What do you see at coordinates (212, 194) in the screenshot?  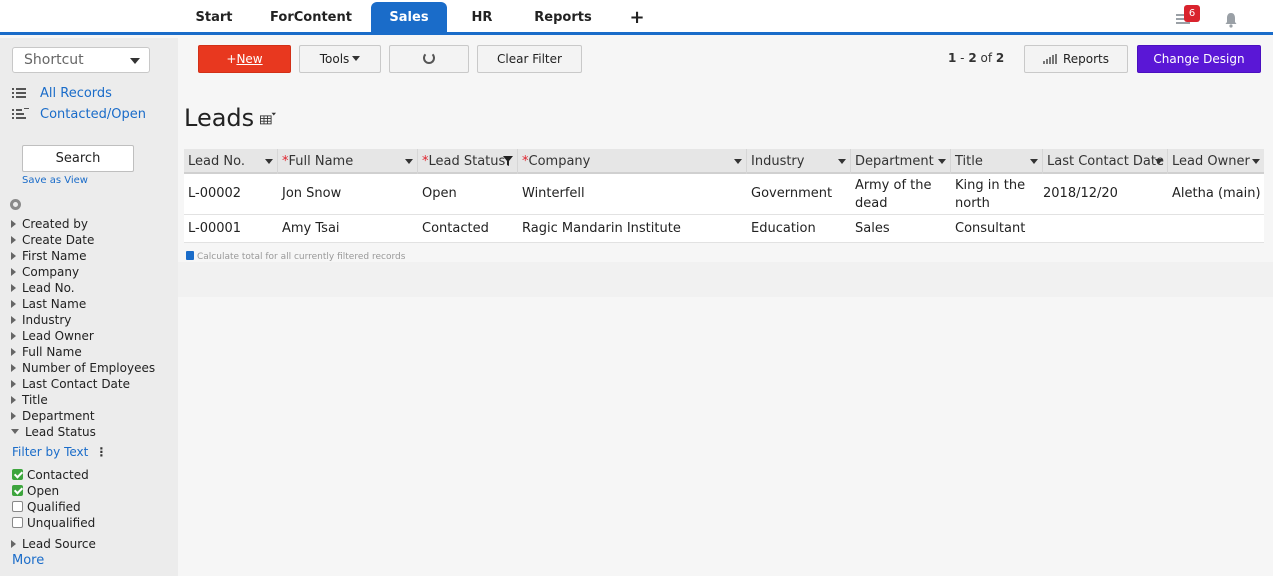 I see `cell-lead-no: L-00002` at bounding box center [212, 194].